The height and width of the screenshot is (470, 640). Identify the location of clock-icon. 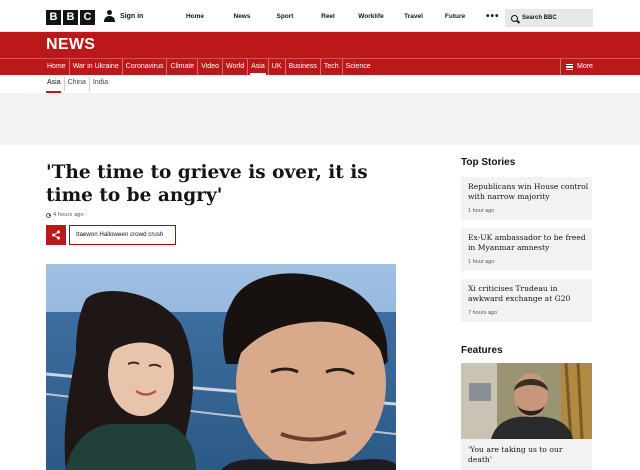
(48, 215).